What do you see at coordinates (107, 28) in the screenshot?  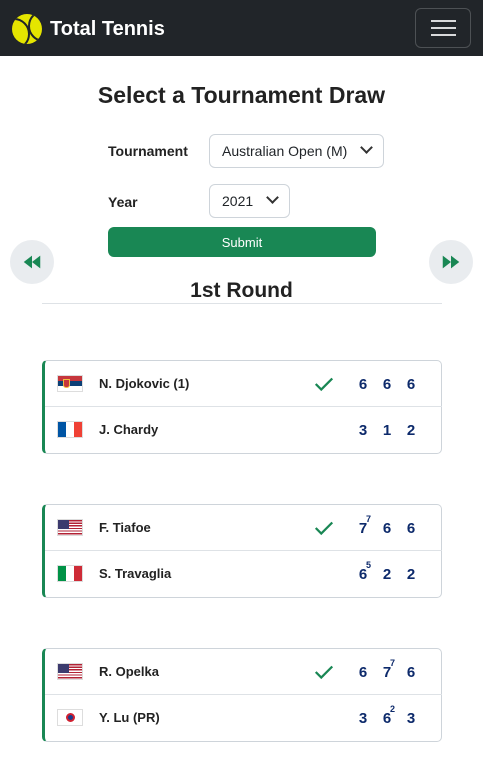 I see `brand-name: Total Tennis` at bounding box center [107, 28].